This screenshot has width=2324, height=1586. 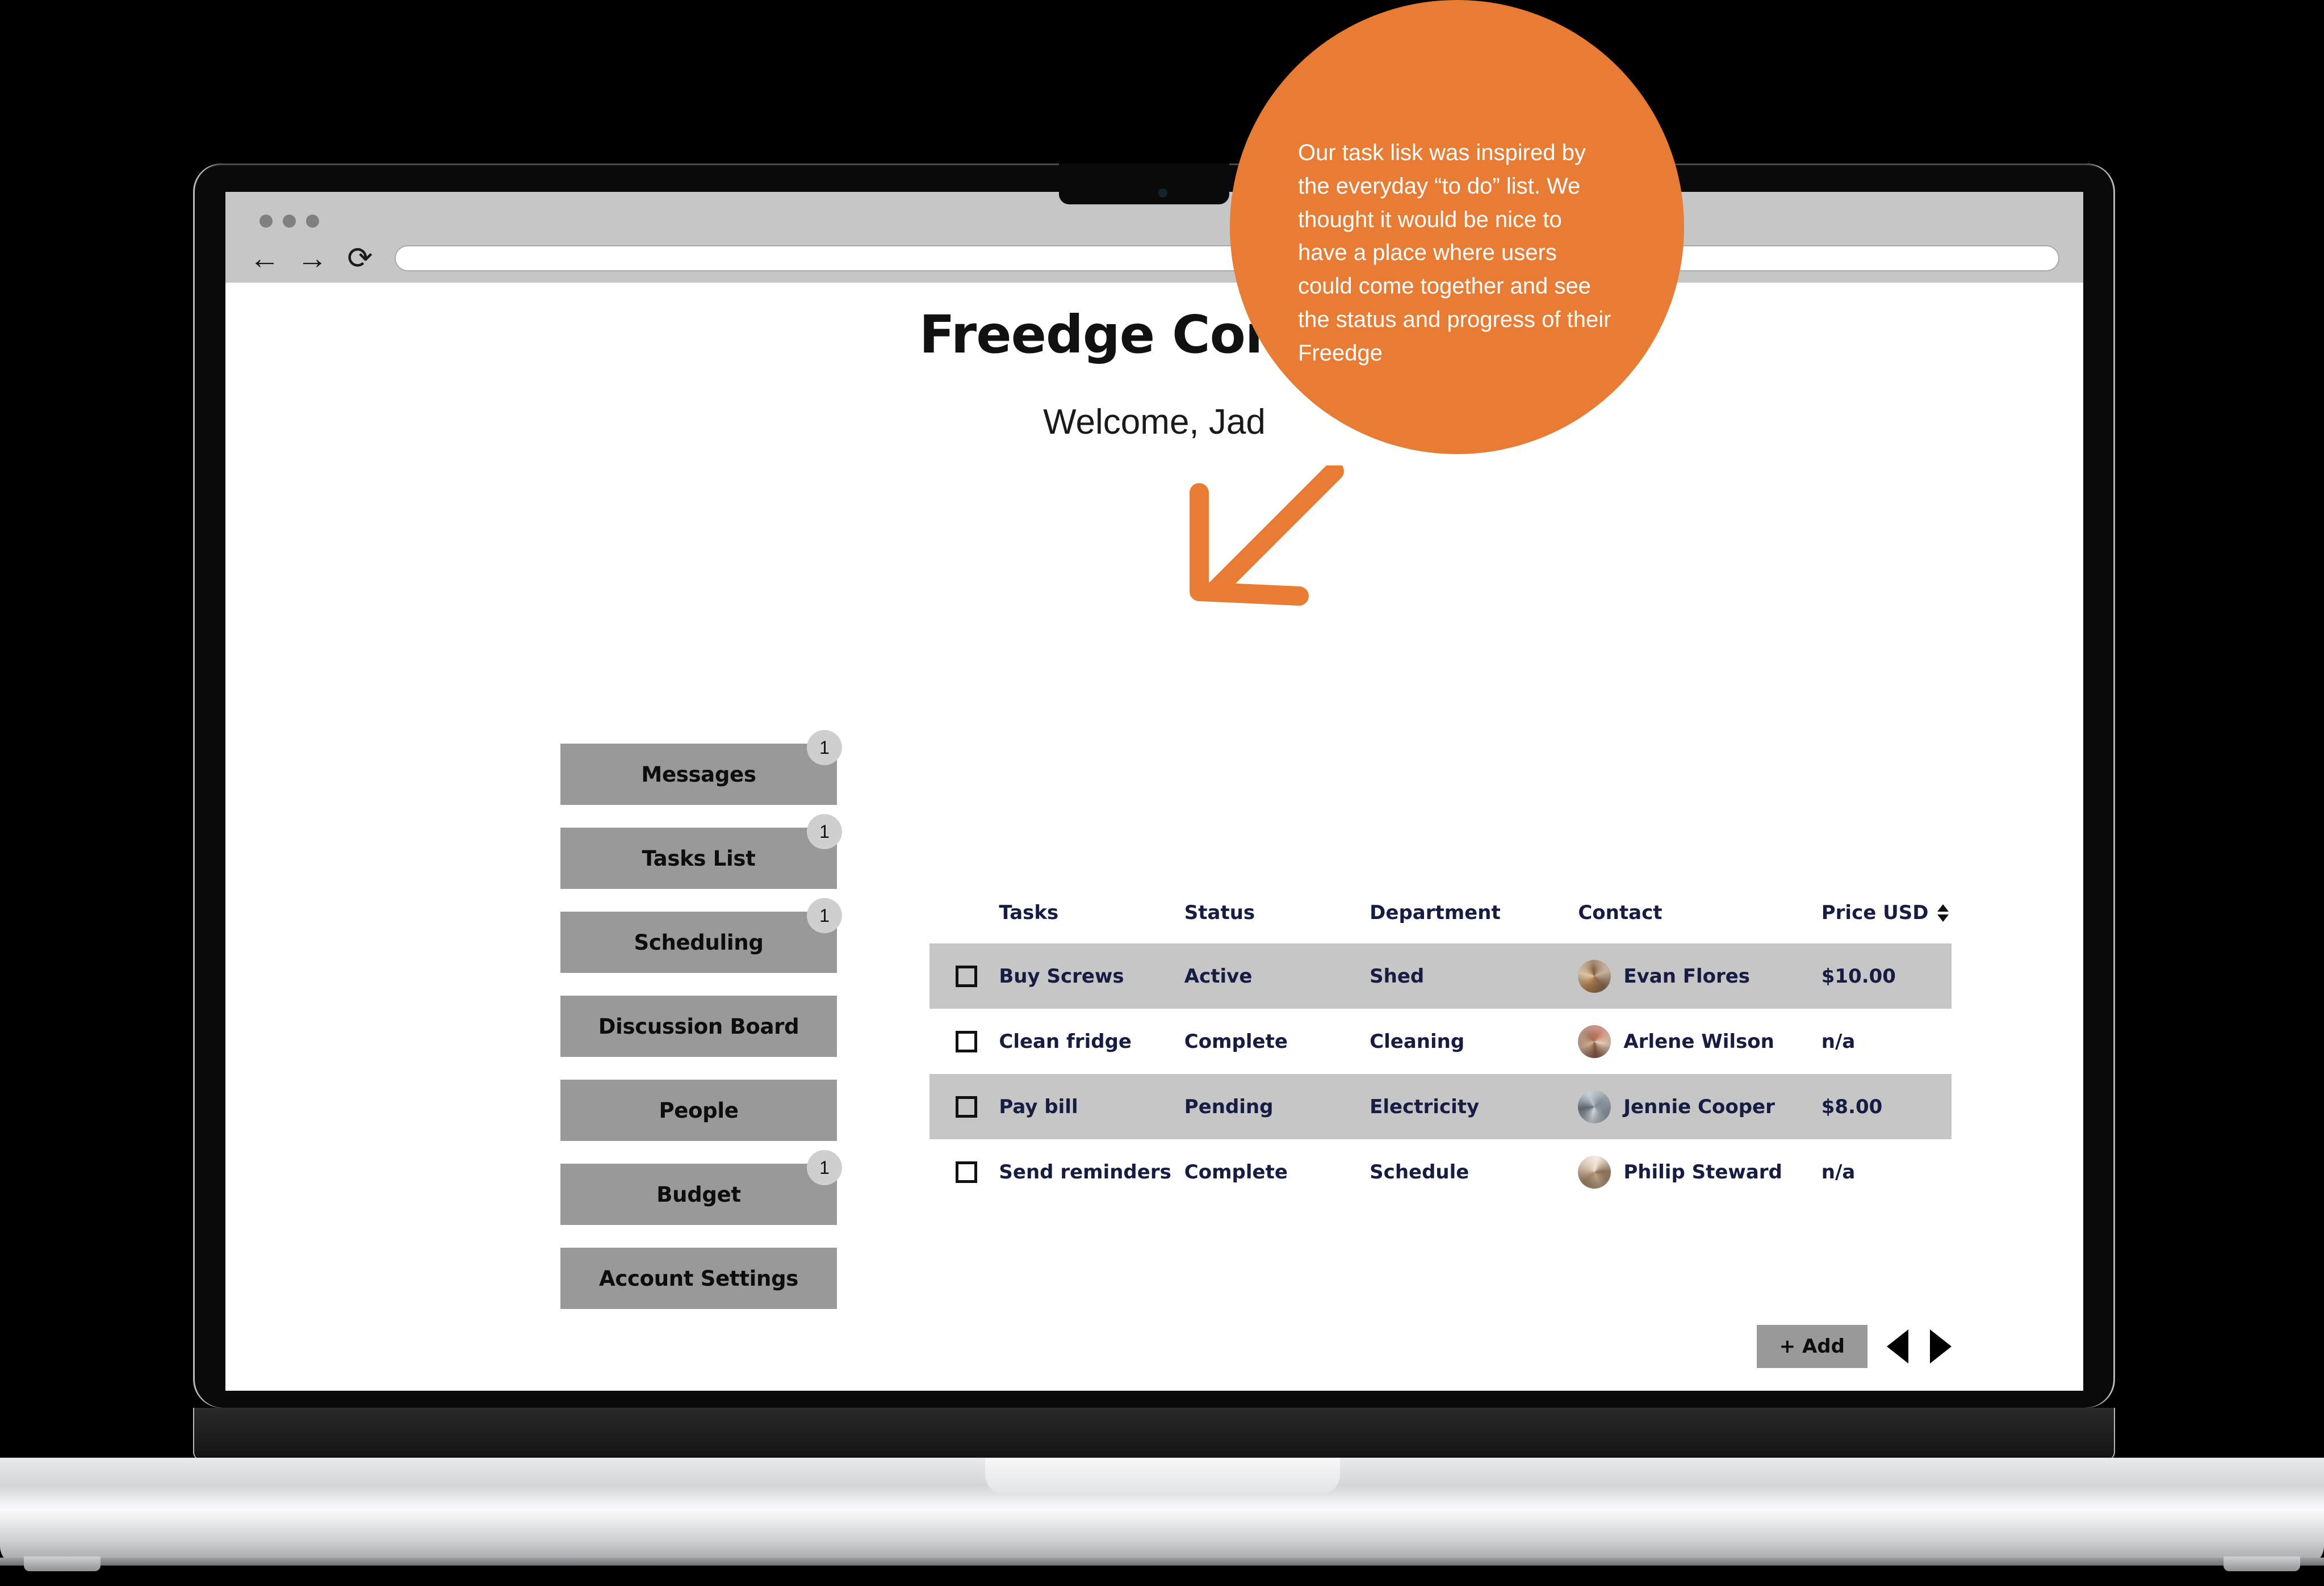 I want to click on sidebar-item-label: Scheduling, so click(x=699, y=942).